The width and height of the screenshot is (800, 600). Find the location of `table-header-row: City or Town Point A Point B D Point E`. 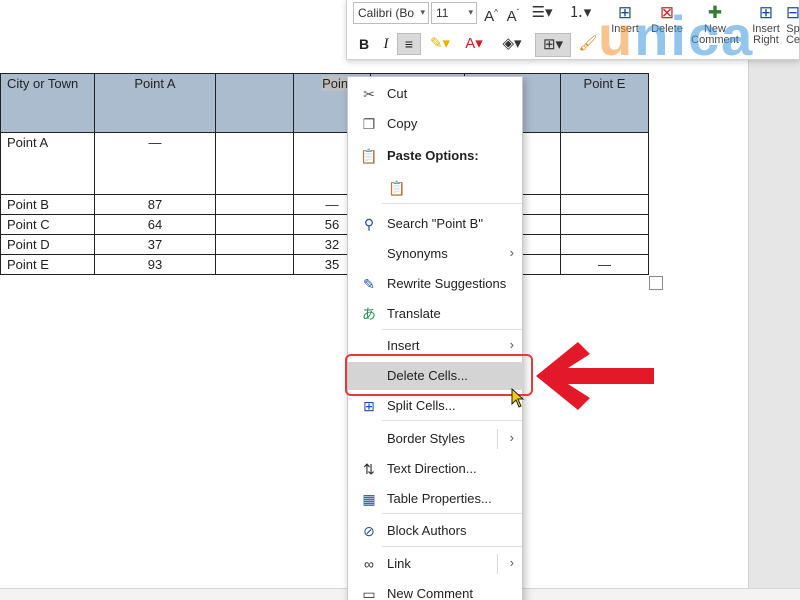

table-header-row: City or Town Point A Point B D Point E is located at coordinates (324, 103).